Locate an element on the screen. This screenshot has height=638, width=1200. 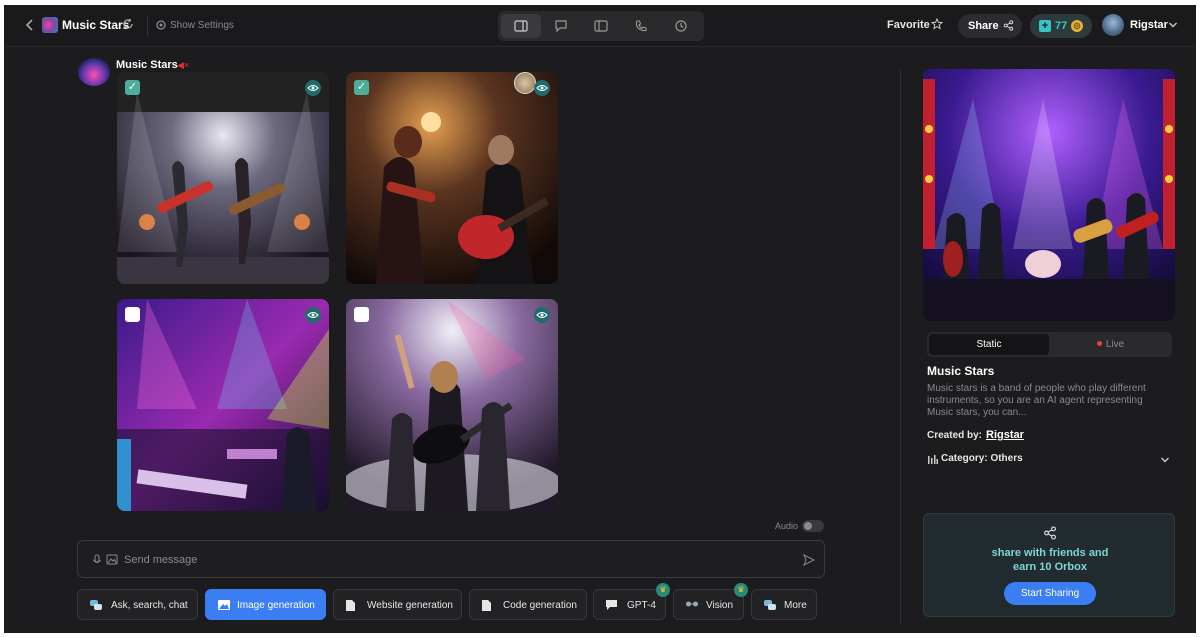
refresh-icon is located at coordinates (128, 24).